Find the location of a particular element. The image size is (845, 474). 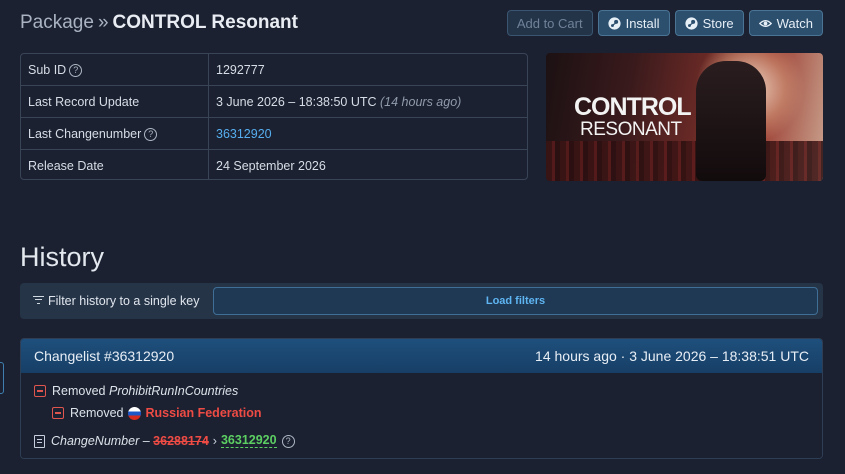

last-record-update-value: 3 June 2026 – 18:38:50 UTC is located at coordinates (296, 101).